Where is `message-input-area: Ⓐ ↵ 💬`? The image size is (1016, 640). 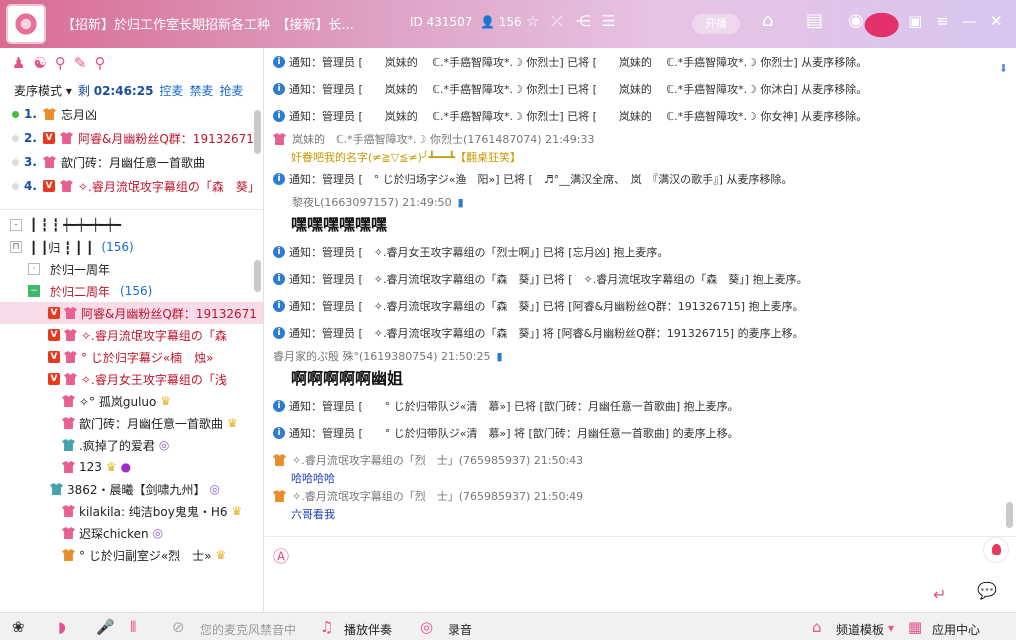 message-input-area: Ⓐ ↵ 💬 is located at coordinates (640, 574).